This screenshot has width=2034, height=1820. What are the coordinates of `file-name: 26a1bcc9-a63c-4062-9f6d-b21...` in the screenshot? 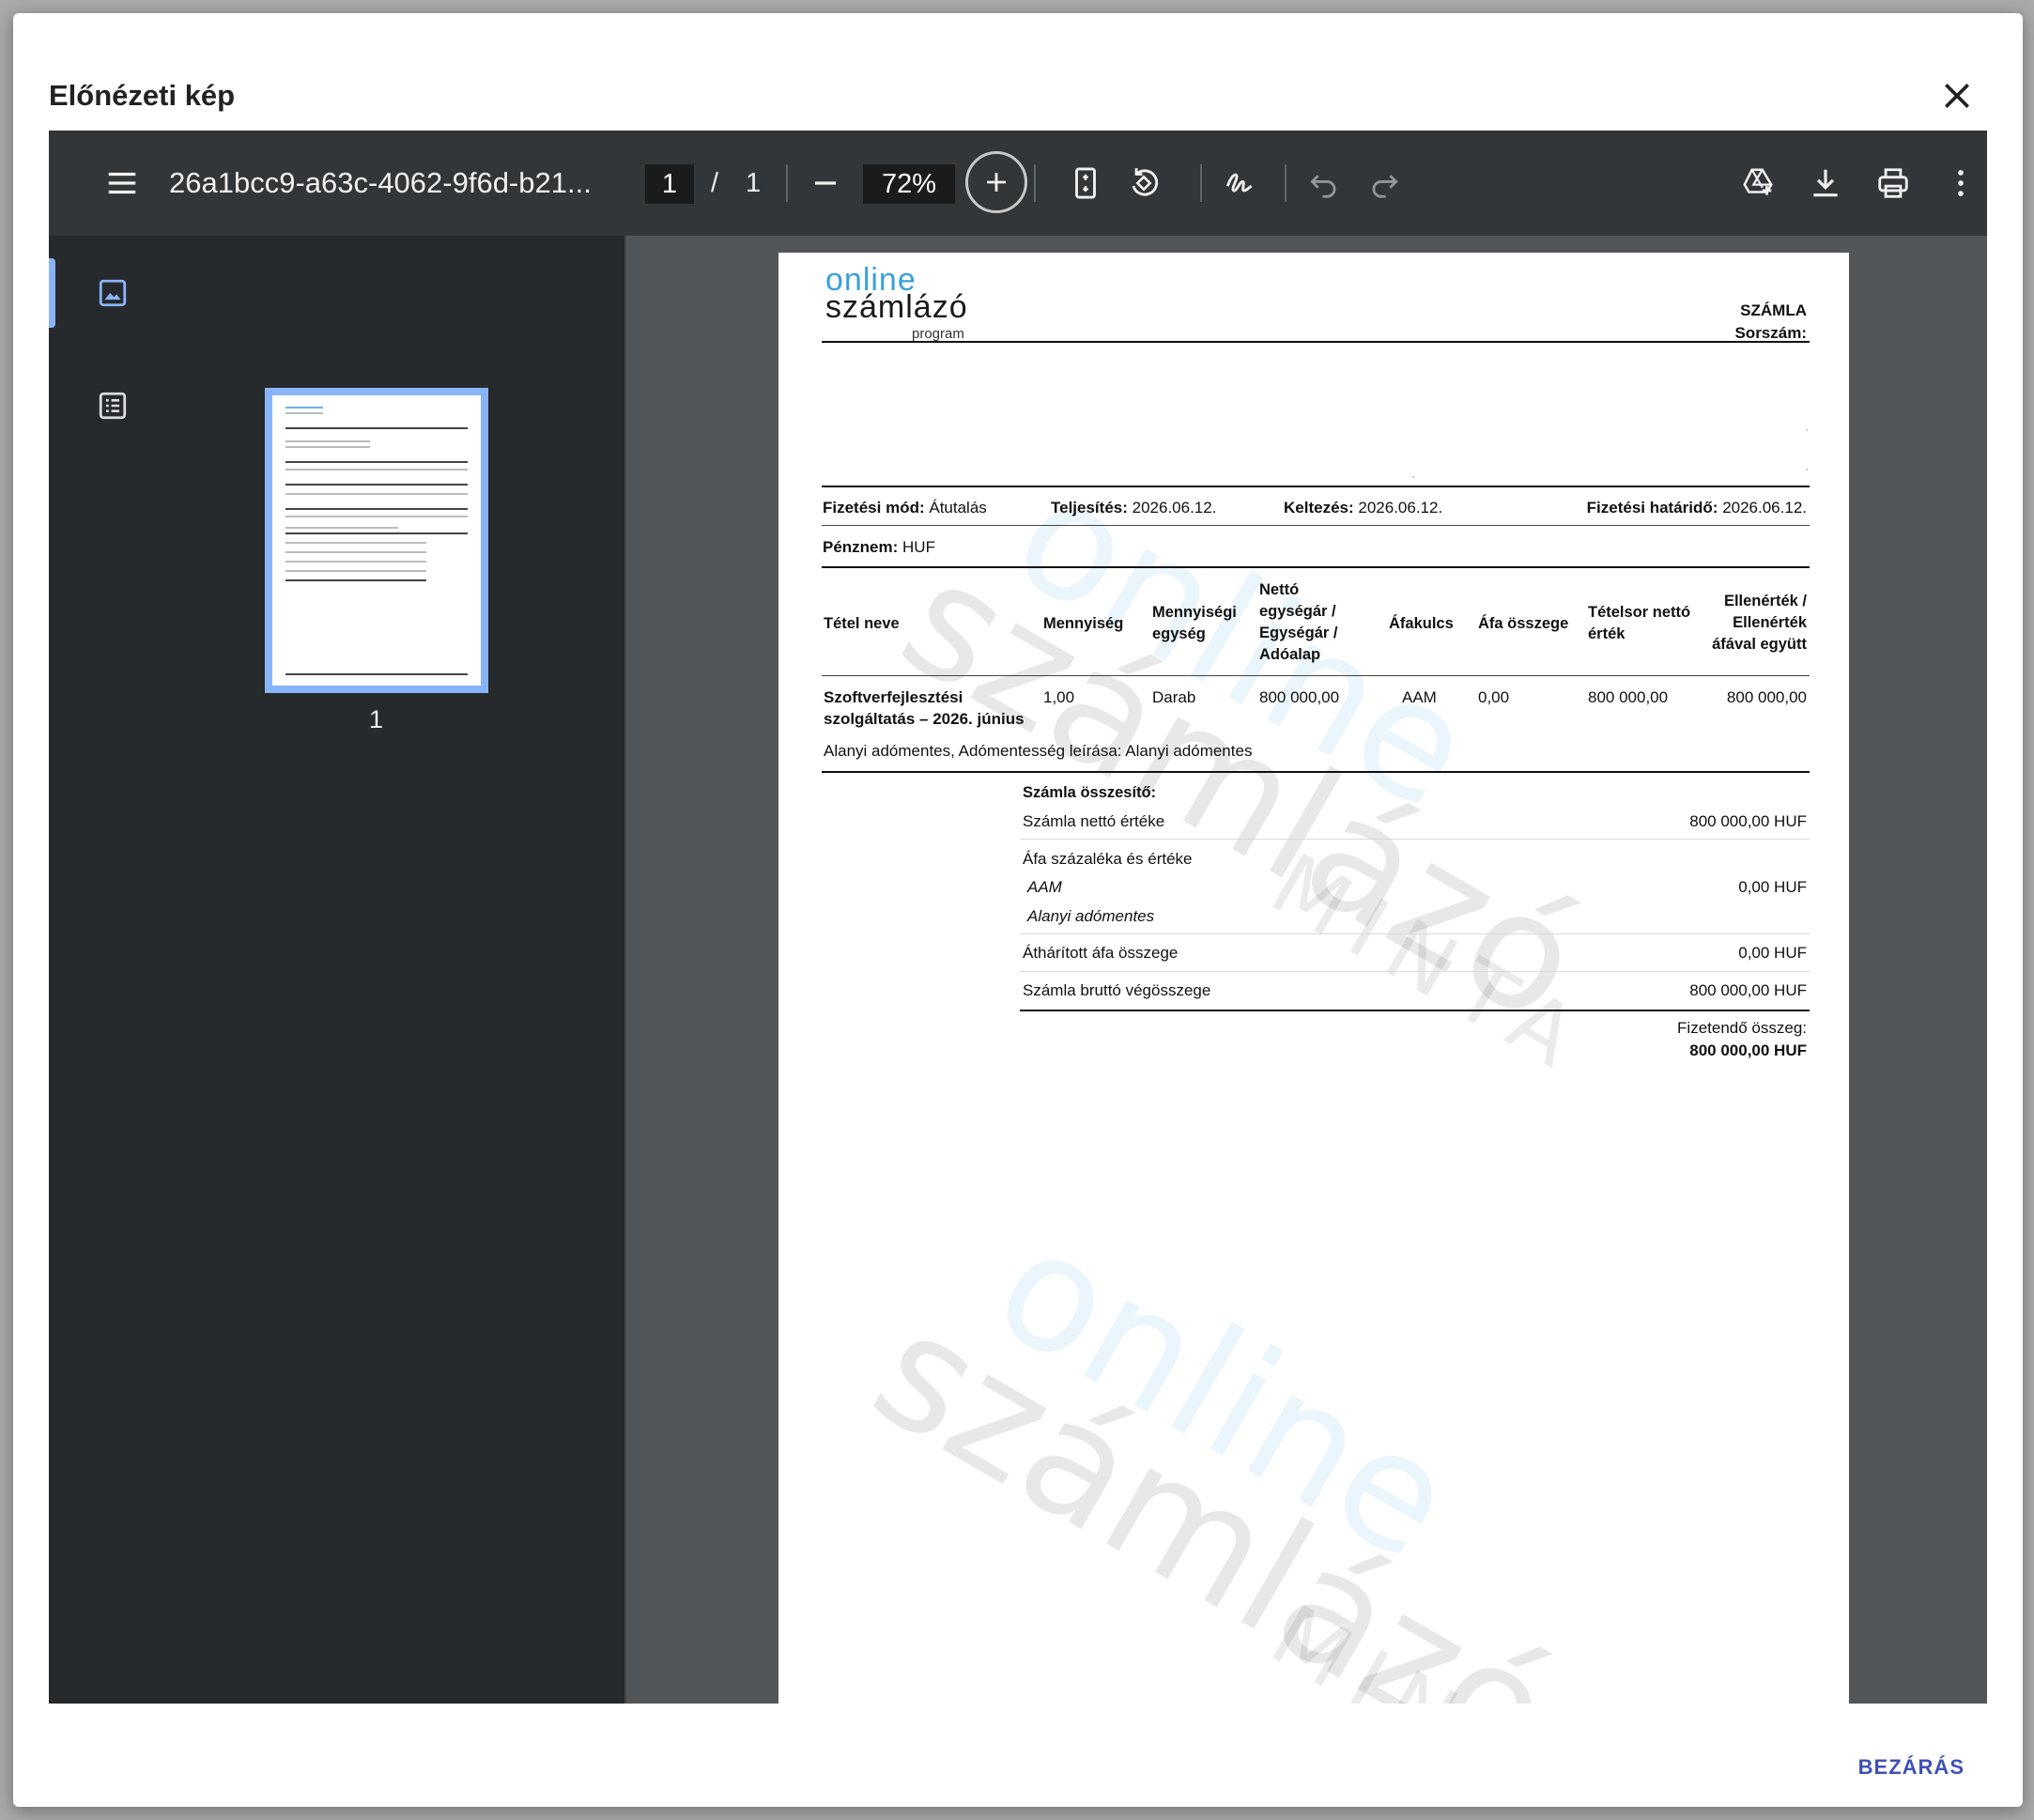 It's located at (381, 182).